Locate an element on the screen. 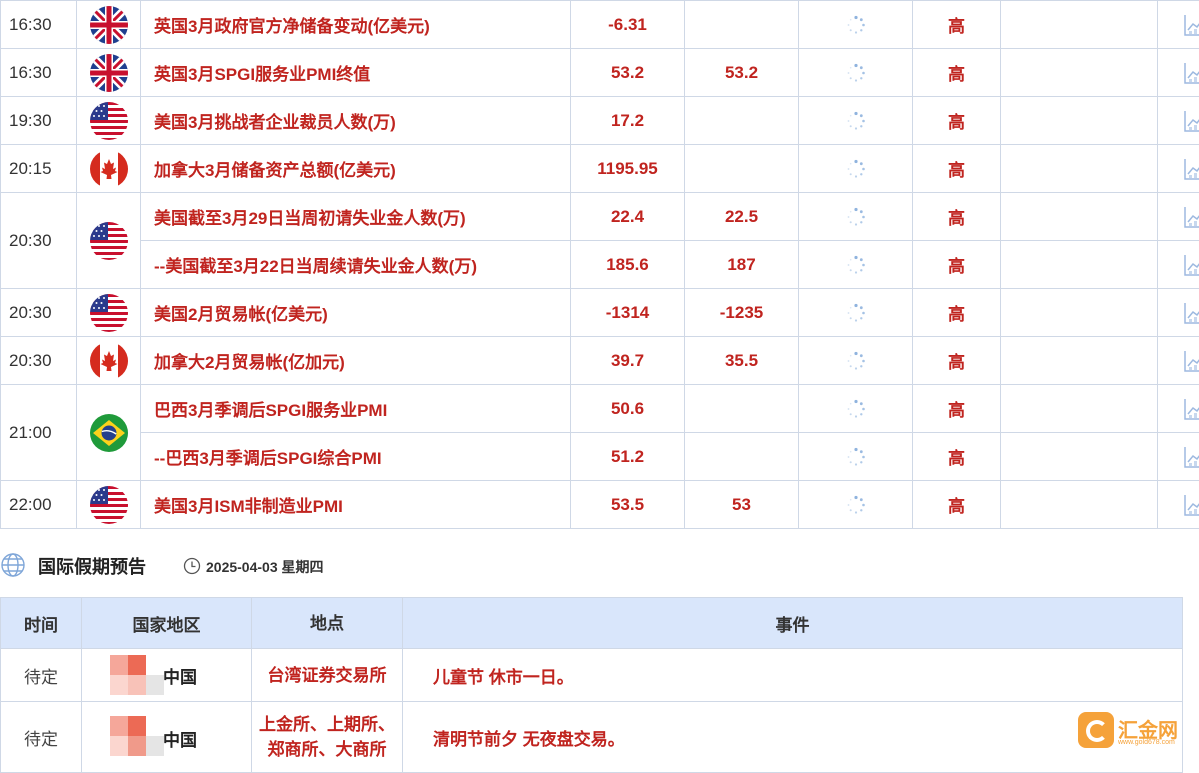 The image size is (1199, 773). table-row: 20:30 加拿大2月贸易帐(亿加元) 39.7 35.5 高 is located at coordinates (600, 361).